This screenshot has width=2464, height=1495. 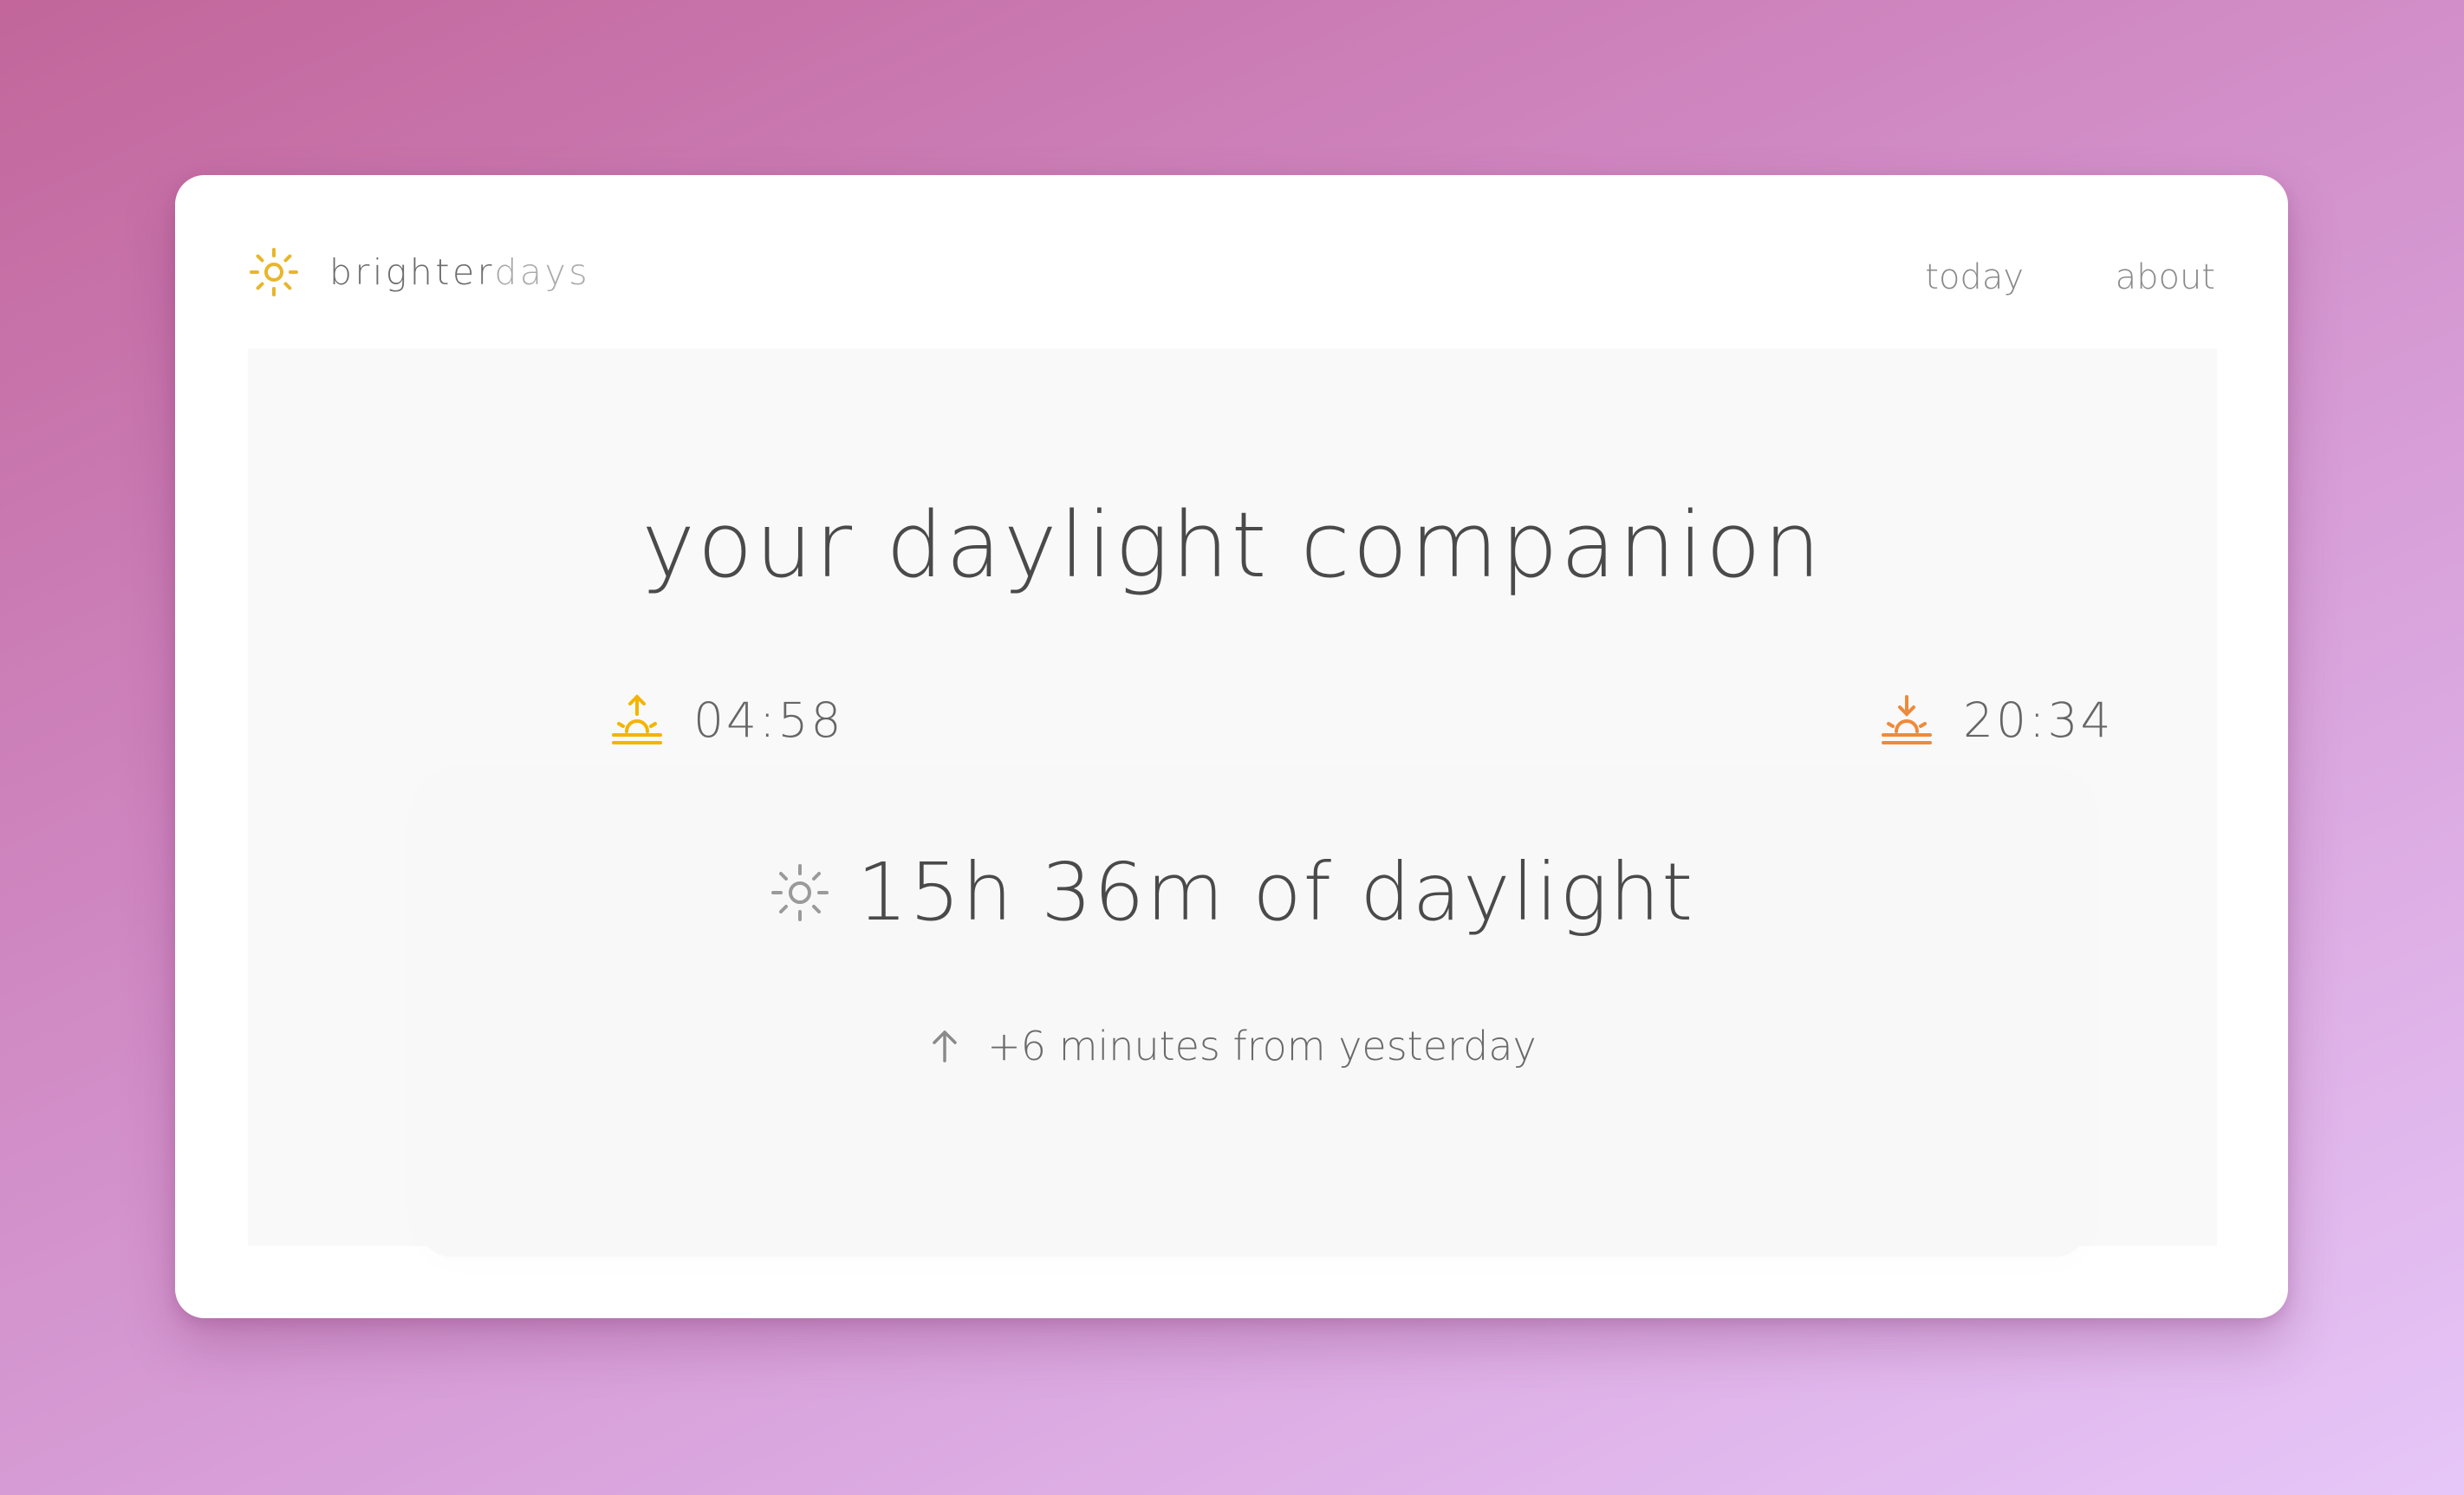 I want to click on brand-name-primary: brighter, so click(x=412, y=271).